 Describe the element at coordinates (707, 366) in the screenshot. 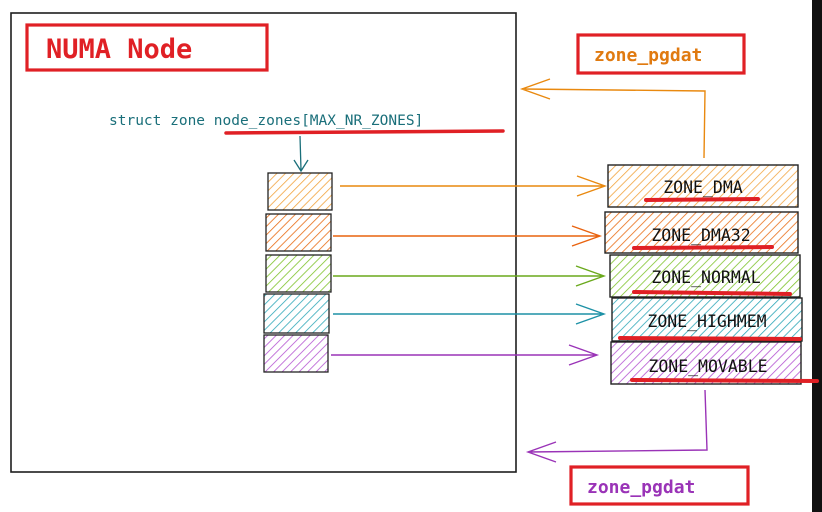

I see `zone-label-movable: ZONE_MOVABLE` at that location.